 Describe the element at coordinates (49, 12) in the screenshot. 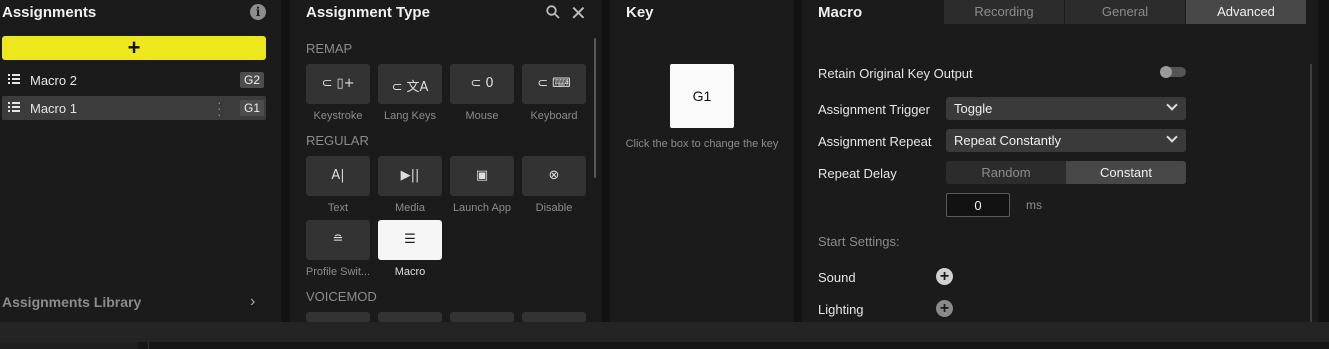

I see `assignments-title: Assignments` at that location.